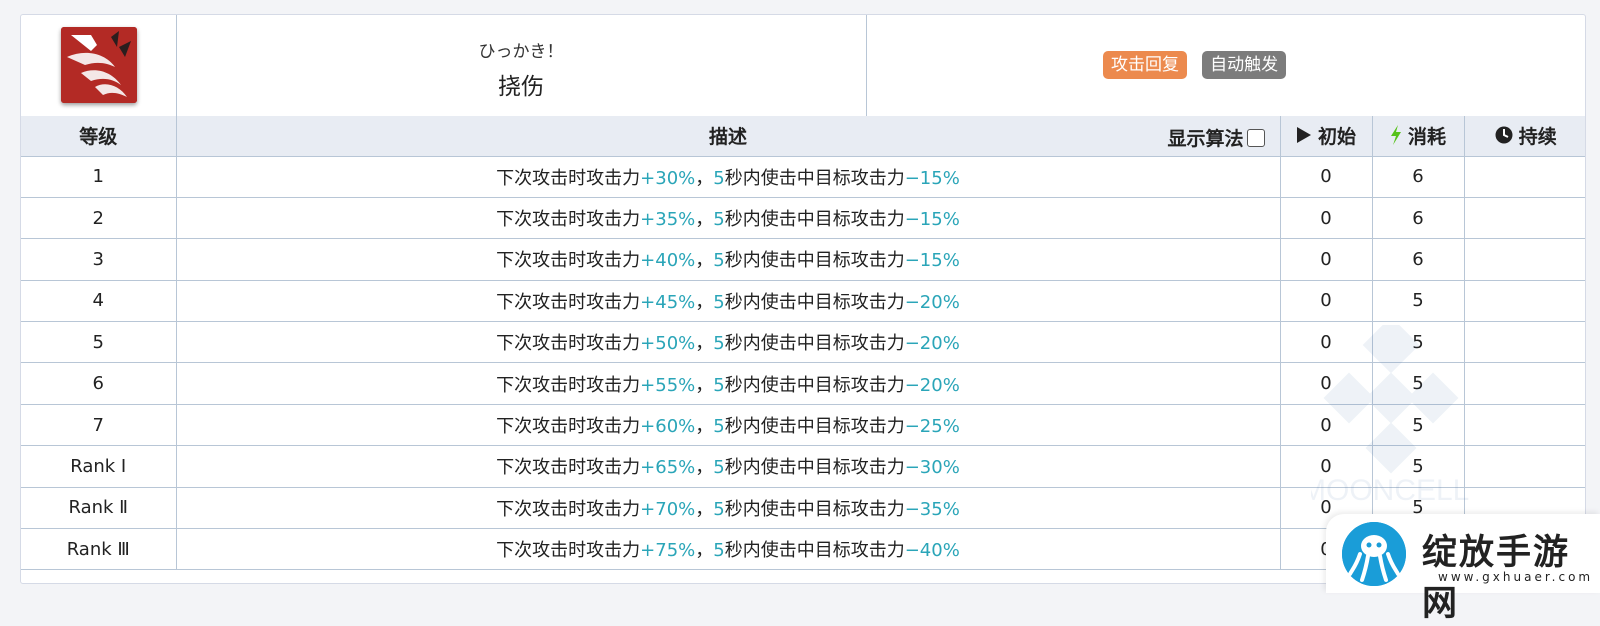 Image resolution: width=1600 pixels, height=626 pixels. I want to click on level-value: 1, so click(98, 177).